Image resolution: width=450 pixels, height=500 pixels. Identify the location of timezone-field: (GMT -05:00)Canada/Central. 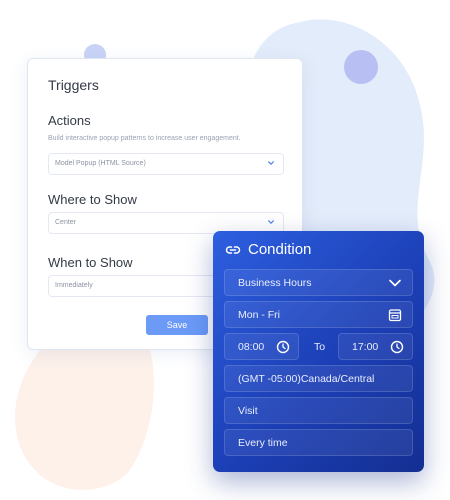
(318, 378).